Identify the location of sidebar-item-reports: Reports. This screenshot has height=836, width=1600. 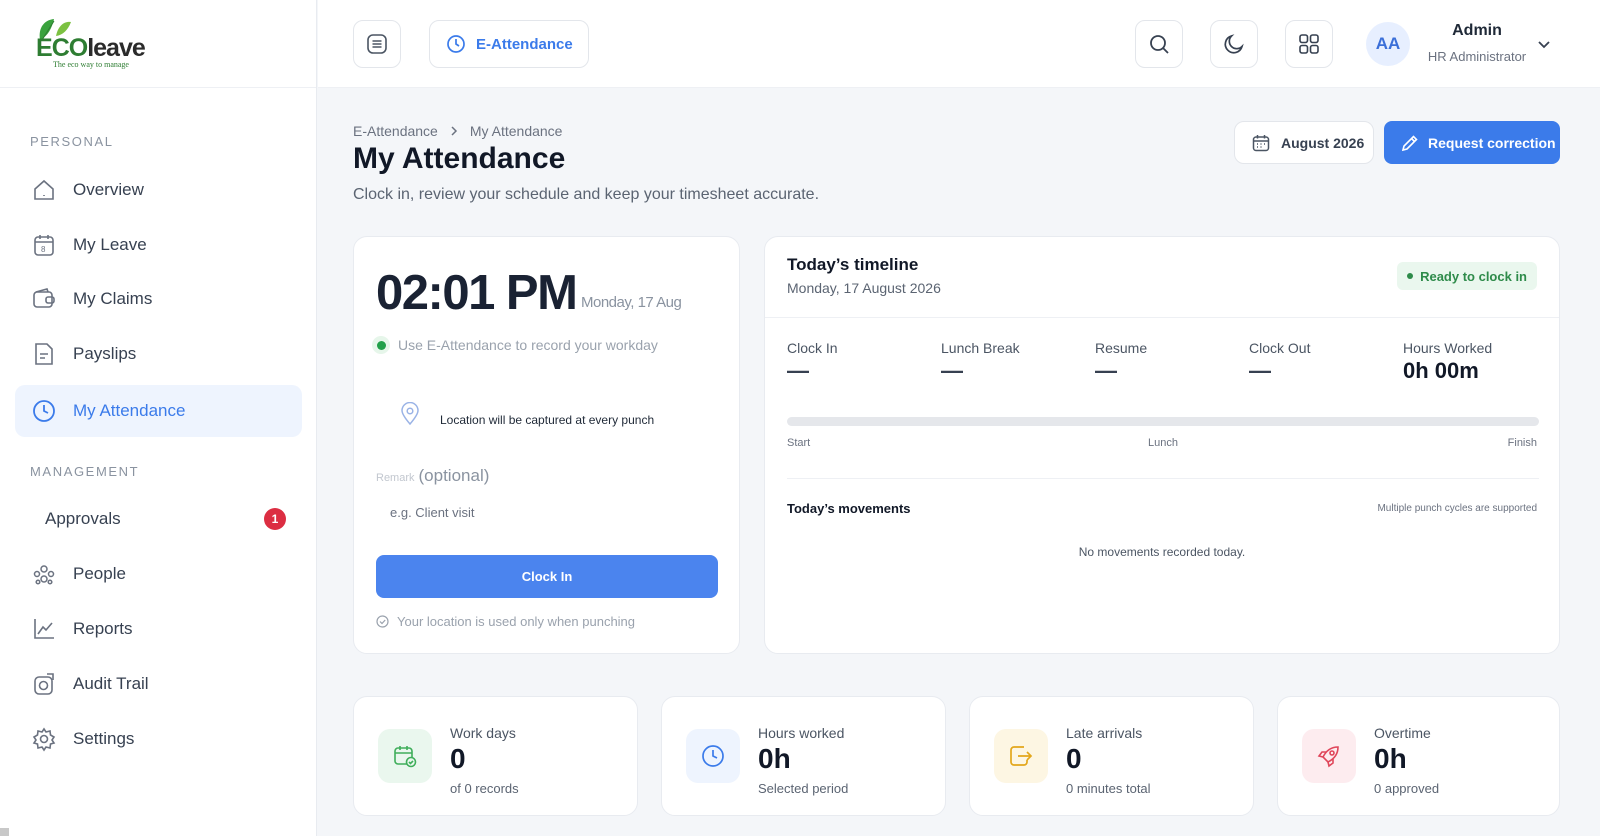
(158, 629).